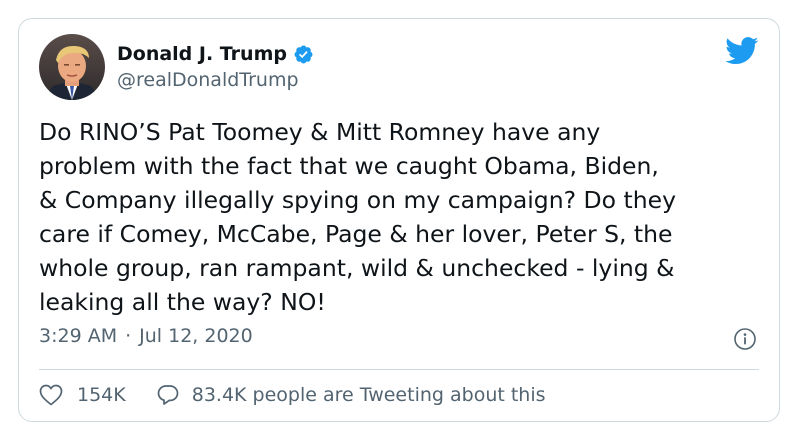  I want to click on conversation-link: 83.4K people are Tweeting about this, so click(351, 395).